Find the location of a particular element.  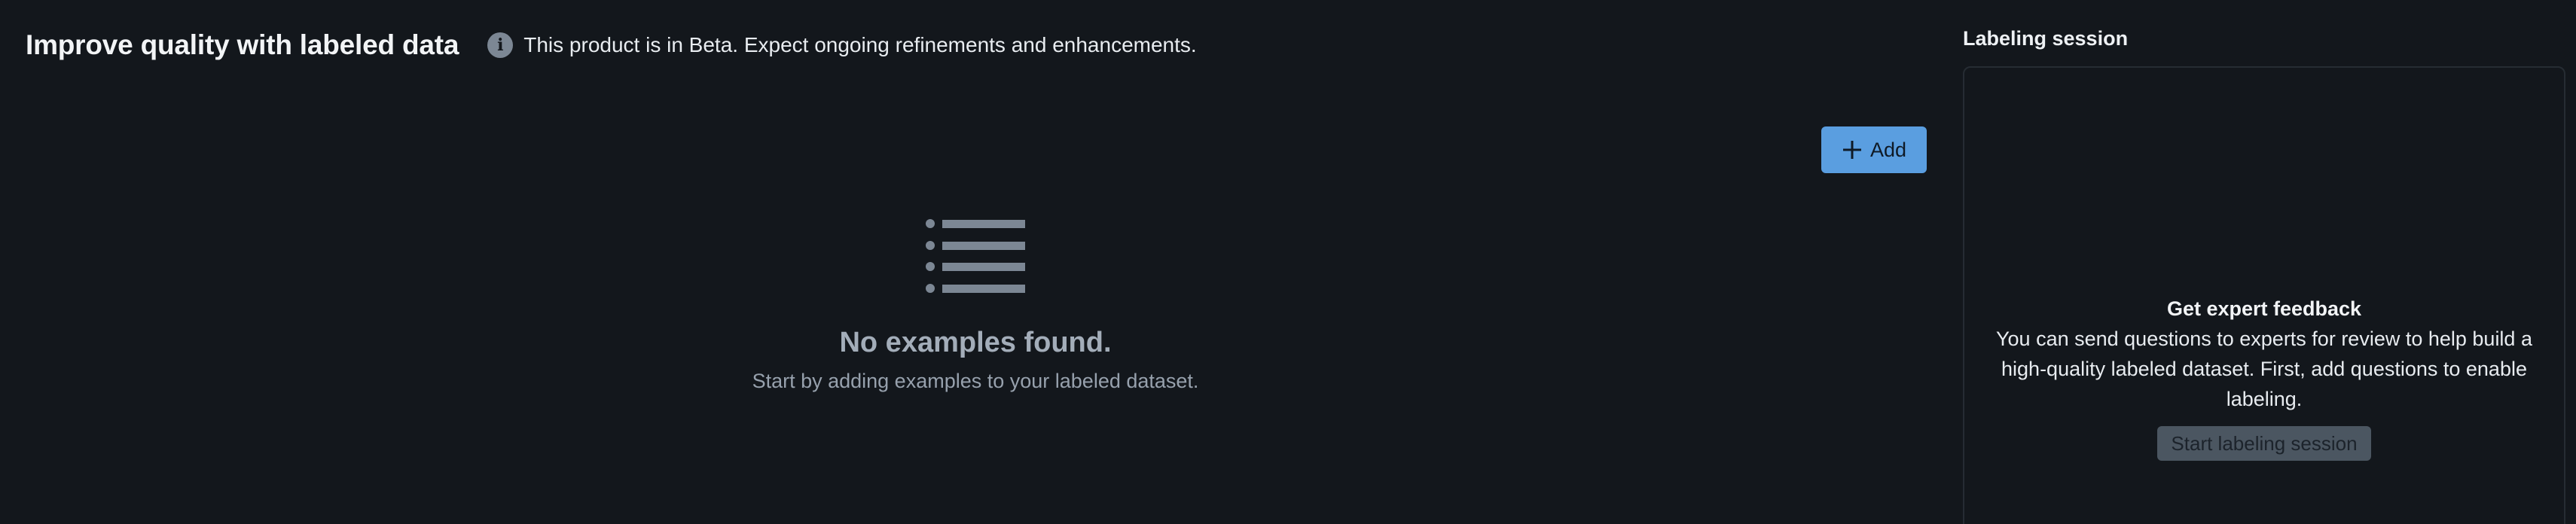

add-button: Add is located at coordinates (1874, 149).